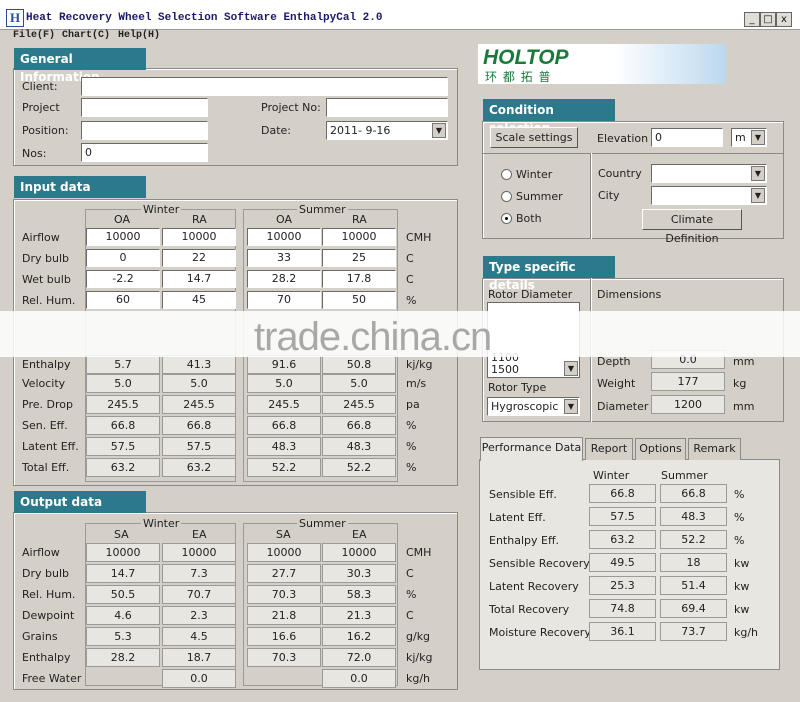 Image resolution: width=800 pixels, height=702 pixels. What do you see at coordinates (360, 130) in the screenshot?
I see `date-value: 2011- 9-16` at bounding box center [360, 130].